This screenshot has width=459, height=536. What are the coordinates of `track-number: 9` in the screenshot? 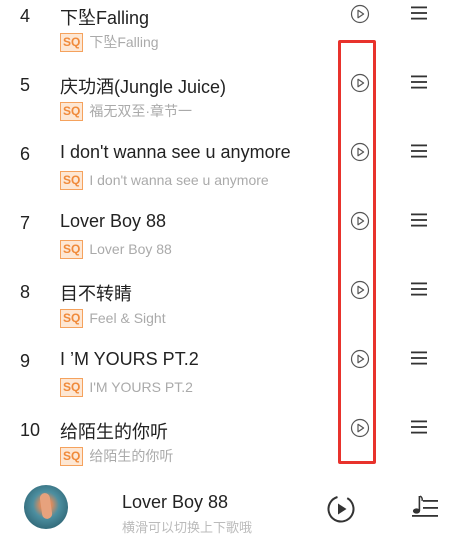 It's located at (25, 361).